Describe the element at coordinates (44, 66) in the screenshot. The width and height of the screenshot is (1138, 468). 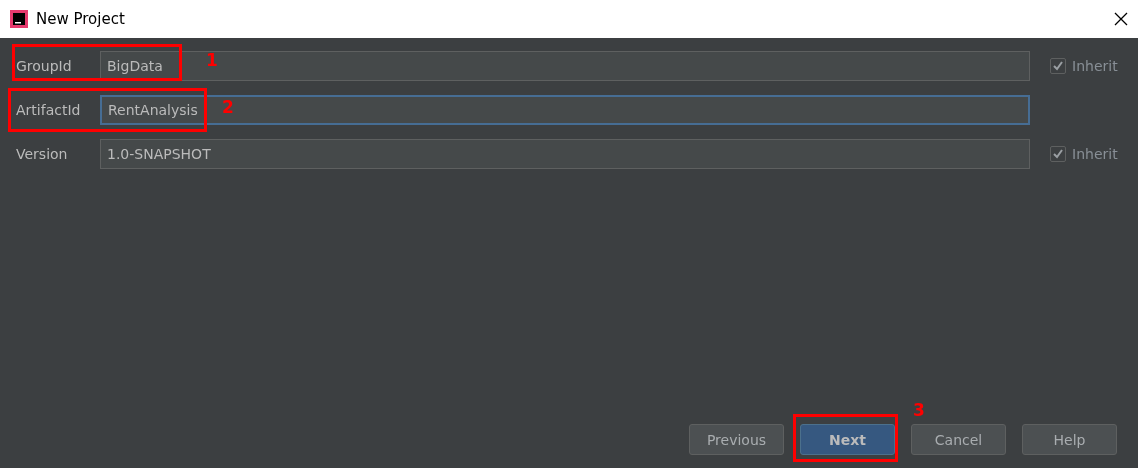
I see `field-label: GroupId` at that location.